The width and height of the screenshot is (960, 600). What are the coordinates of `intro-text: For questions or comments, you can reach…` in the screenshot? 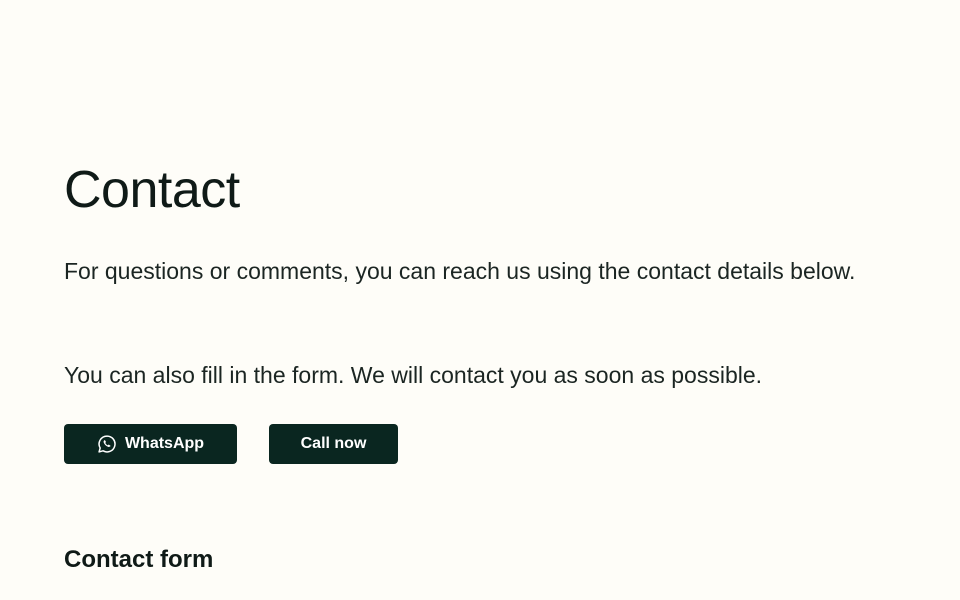 It's located at (460, 271).